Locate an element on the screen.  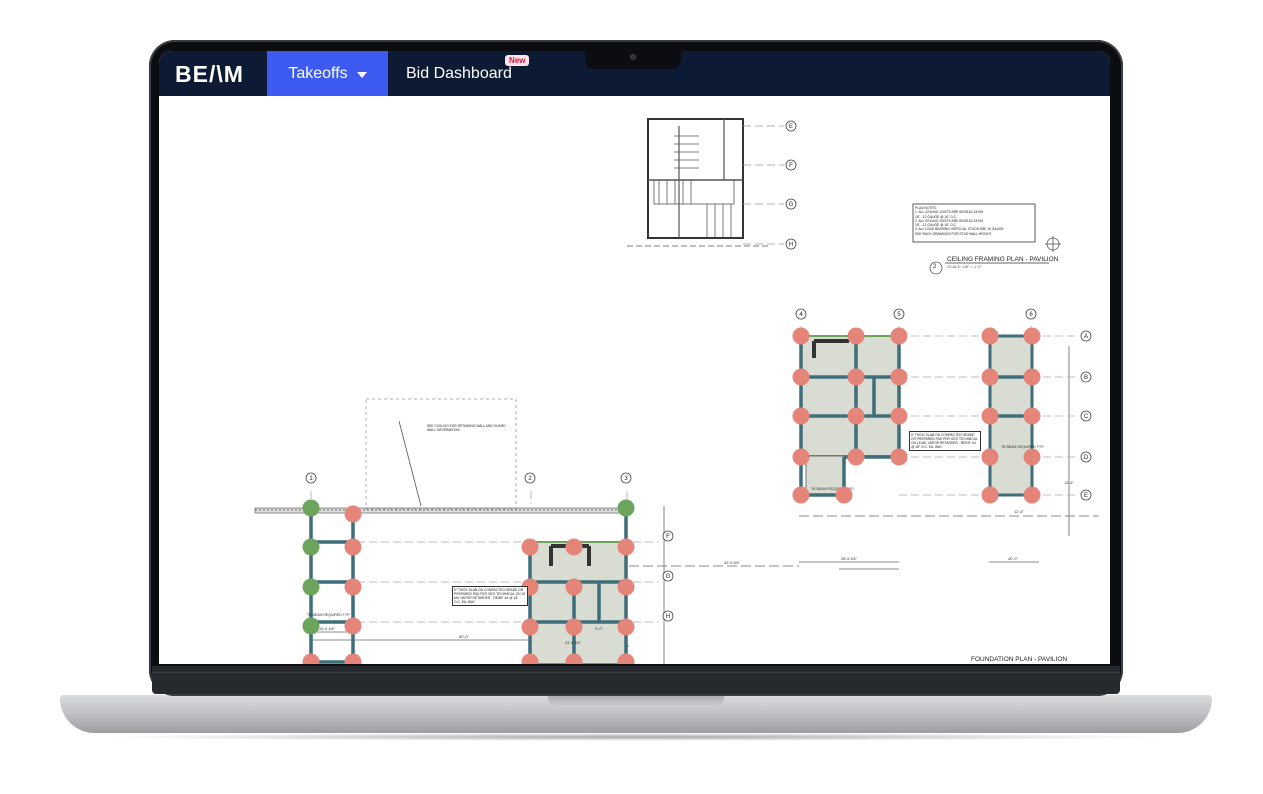
grid-bubble-row-H: H is located at coordinates (668, 616).